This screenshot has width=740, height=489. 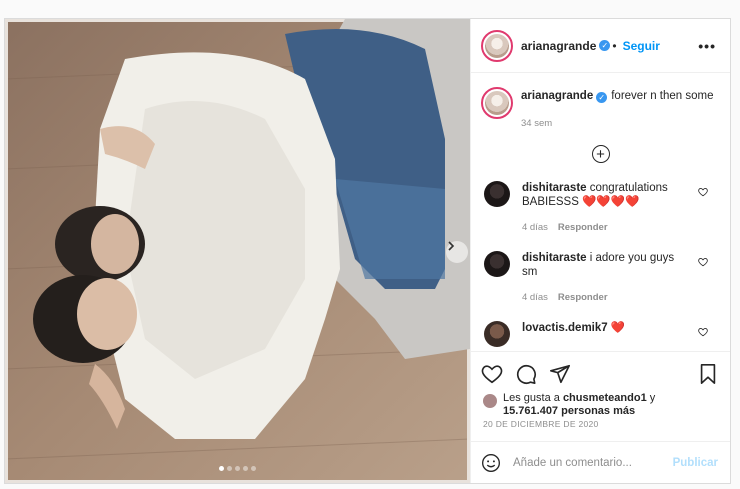 What do you see at coordinates (652, 398) in the screenshot?
I see `likes-joiner: y` at bounding box center [652, 398].